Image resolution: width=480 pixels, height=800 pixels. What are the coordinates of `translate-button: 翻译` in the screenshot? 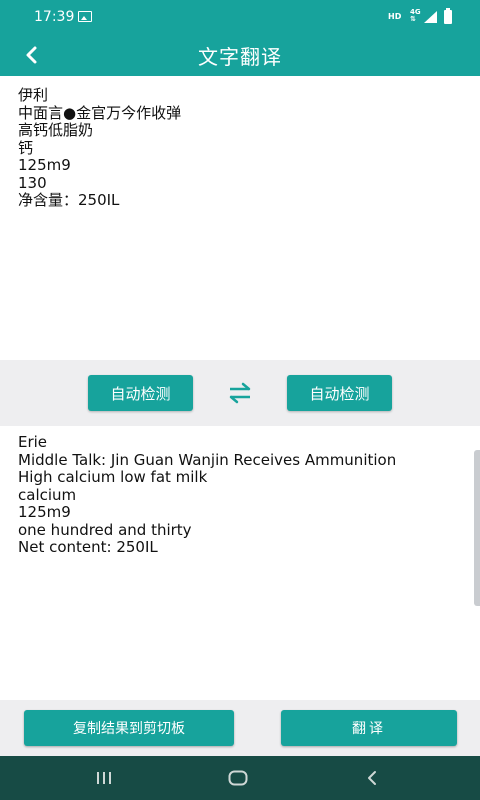 It's located at (369, 728).